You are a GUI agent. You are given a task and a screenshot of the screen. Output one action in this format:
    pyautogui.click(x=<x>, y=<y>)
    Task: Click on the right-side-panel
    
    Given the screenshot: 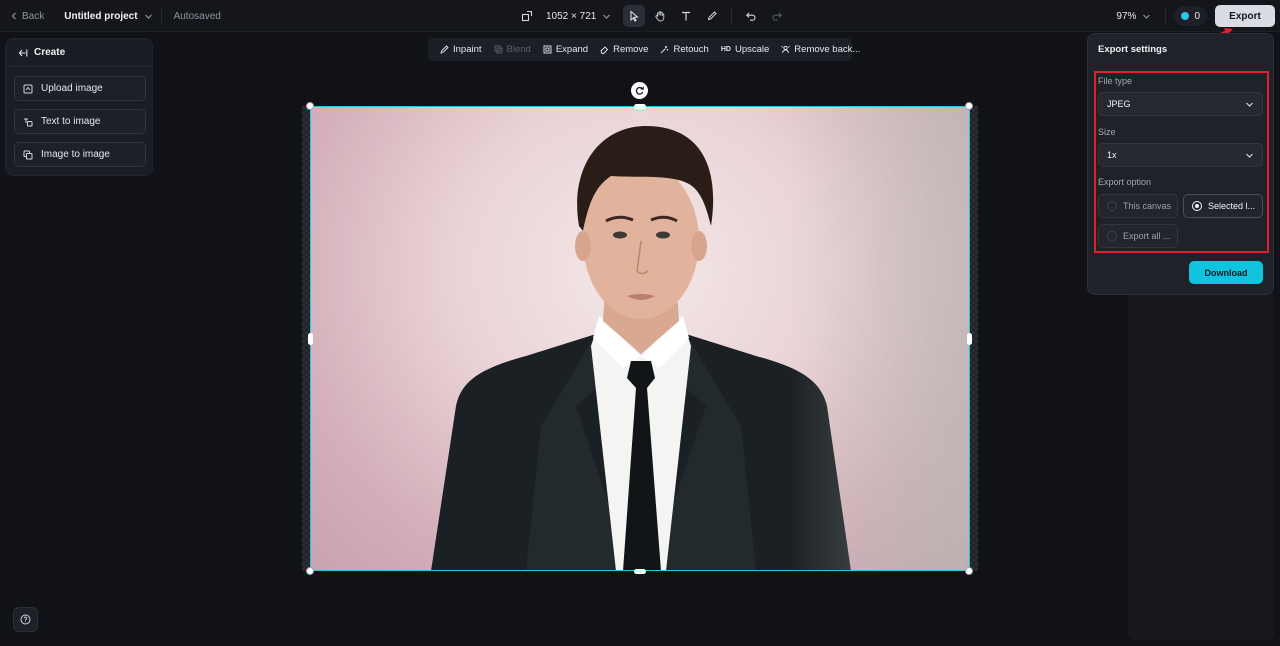 What is the action you would take?
    pyautogui.click(x=1201, y=465)
    